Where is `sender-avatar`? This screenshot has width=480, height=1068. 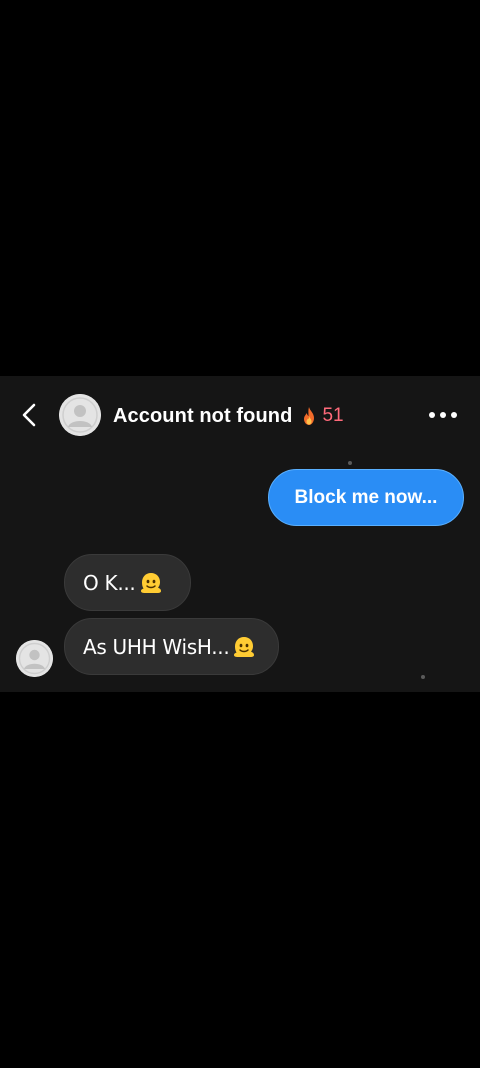 sender-avatar is located at coordinates (34, 658).